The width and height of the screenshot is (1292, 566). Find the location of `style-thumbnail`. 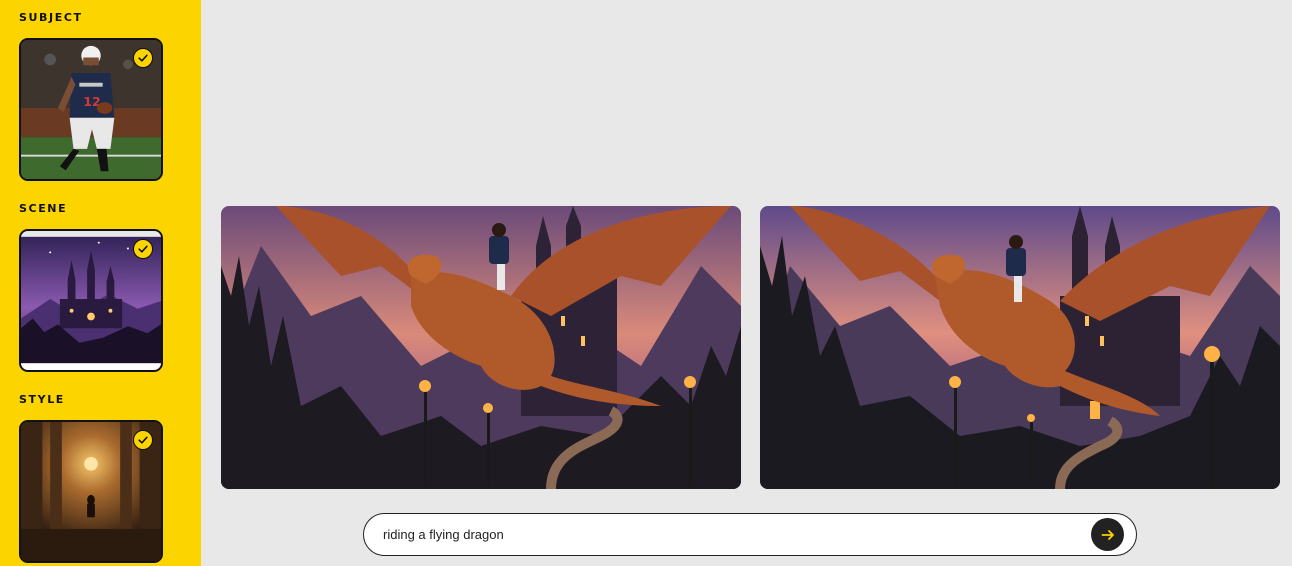

style-thumbnail is located at coordinates (91, 491).